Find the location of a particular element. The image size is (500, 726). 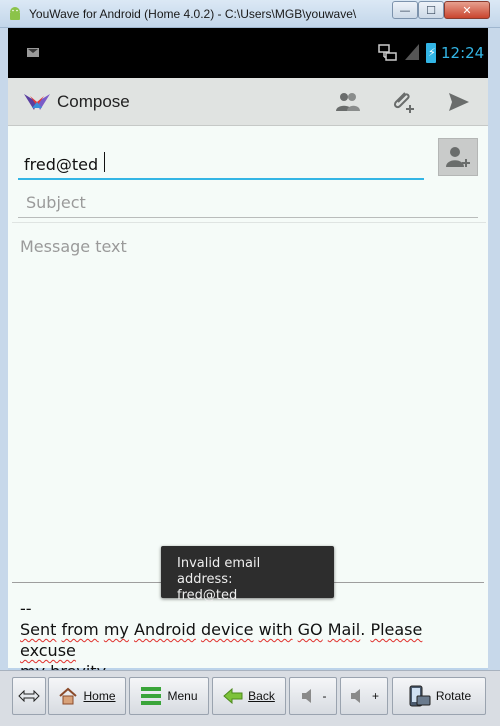

menu-button: Menu is located at coordinates (169, 696).